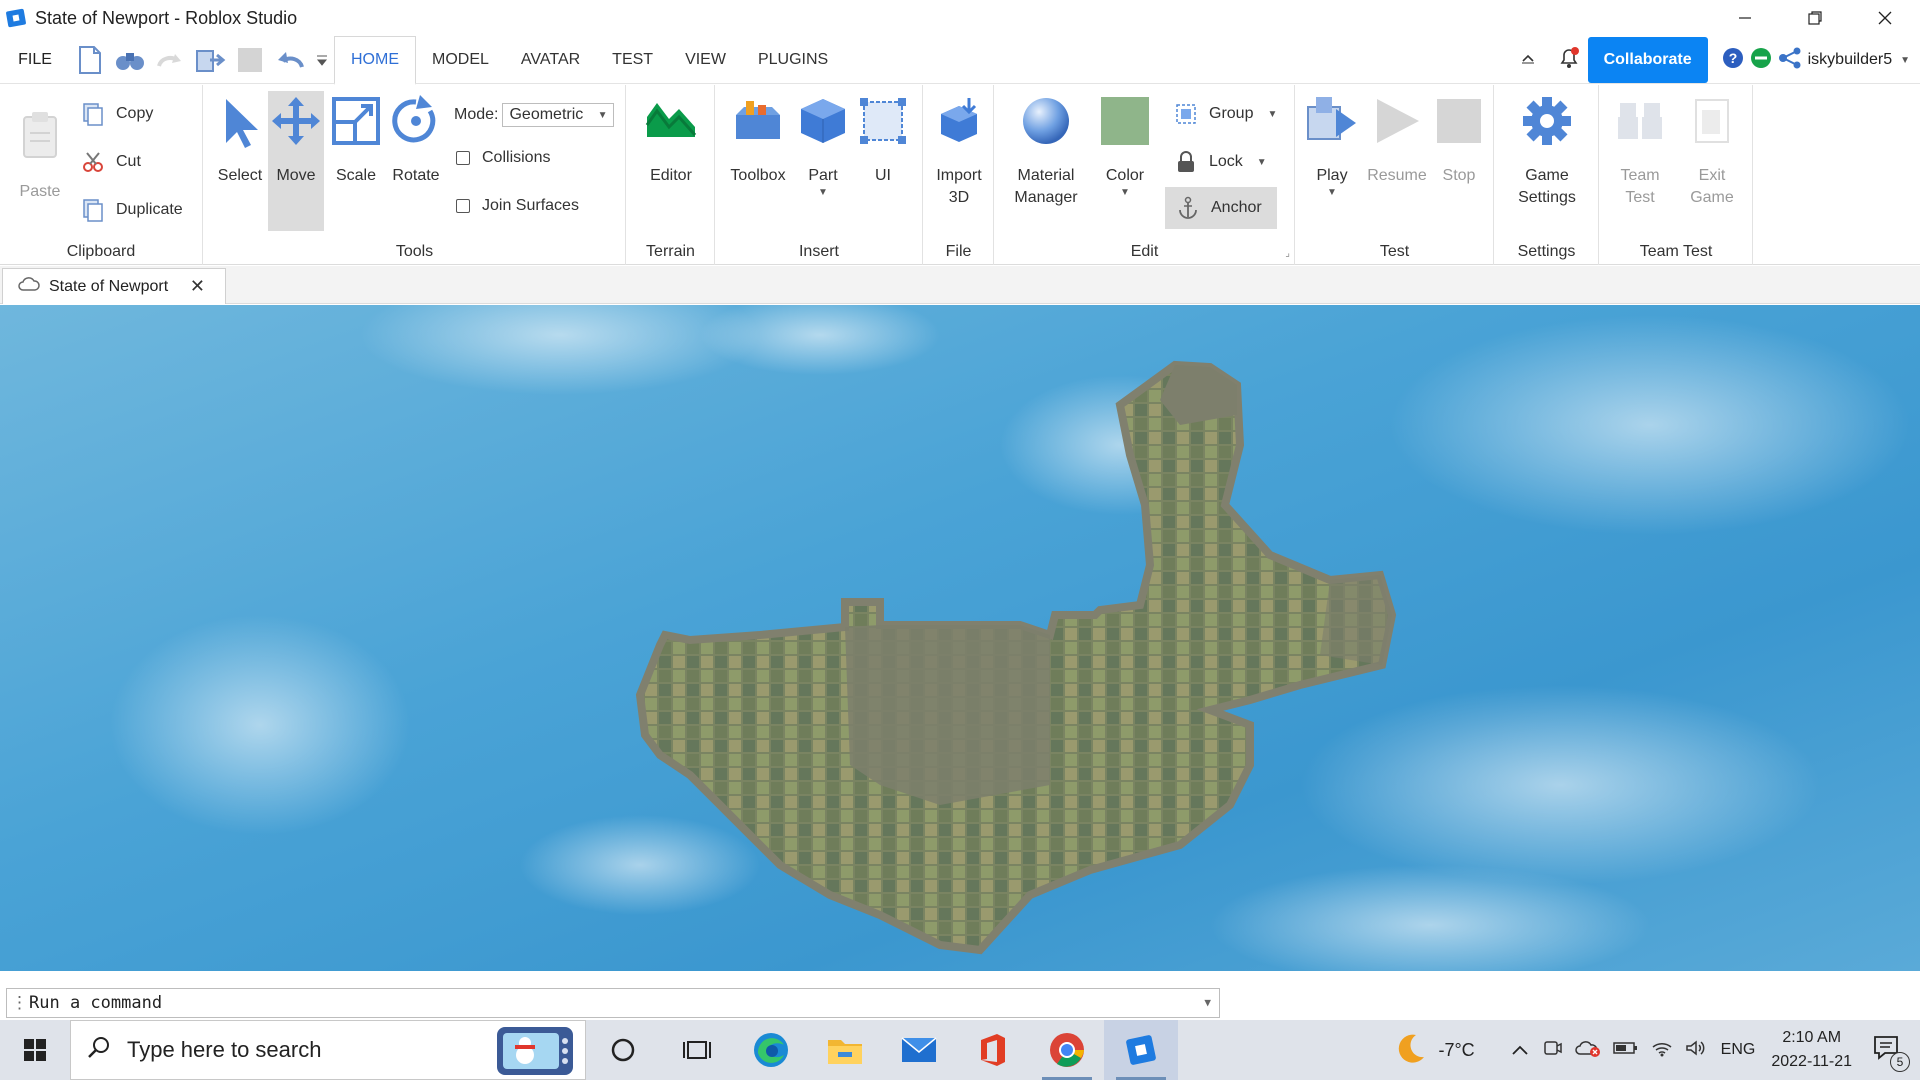 The height and width of the screenshot is (1083, 1920). What do you see at coordinates (1125, 193) in the screenshot?
I see `color-dropdown-icon: ▼` at bounding box center [1125, 193].